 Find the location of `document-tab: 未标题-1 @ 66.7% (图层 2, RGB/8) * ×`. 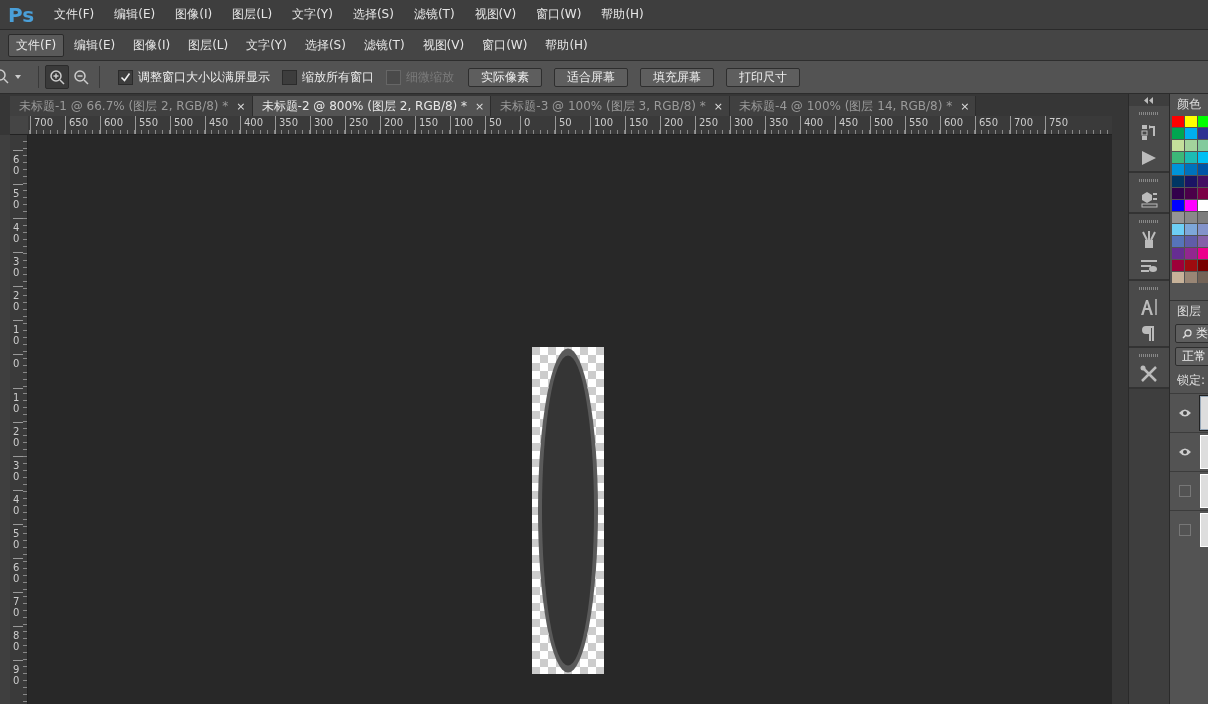

document-tab: 未标题-1 @ 66.7% (图层 2, RGB/8) * × is located at coordinates (131, 106).